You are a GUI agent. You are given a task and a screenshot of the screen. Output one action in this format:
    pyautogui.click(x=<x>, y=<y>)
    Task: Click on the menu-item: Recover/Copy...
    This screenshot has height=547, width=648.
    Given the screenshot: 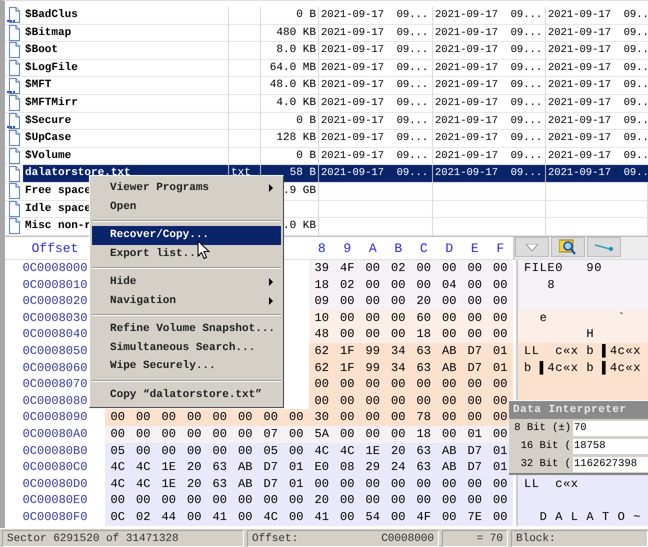 What is the action you would take?
    pyautogui.click(x=186, y=235)
    